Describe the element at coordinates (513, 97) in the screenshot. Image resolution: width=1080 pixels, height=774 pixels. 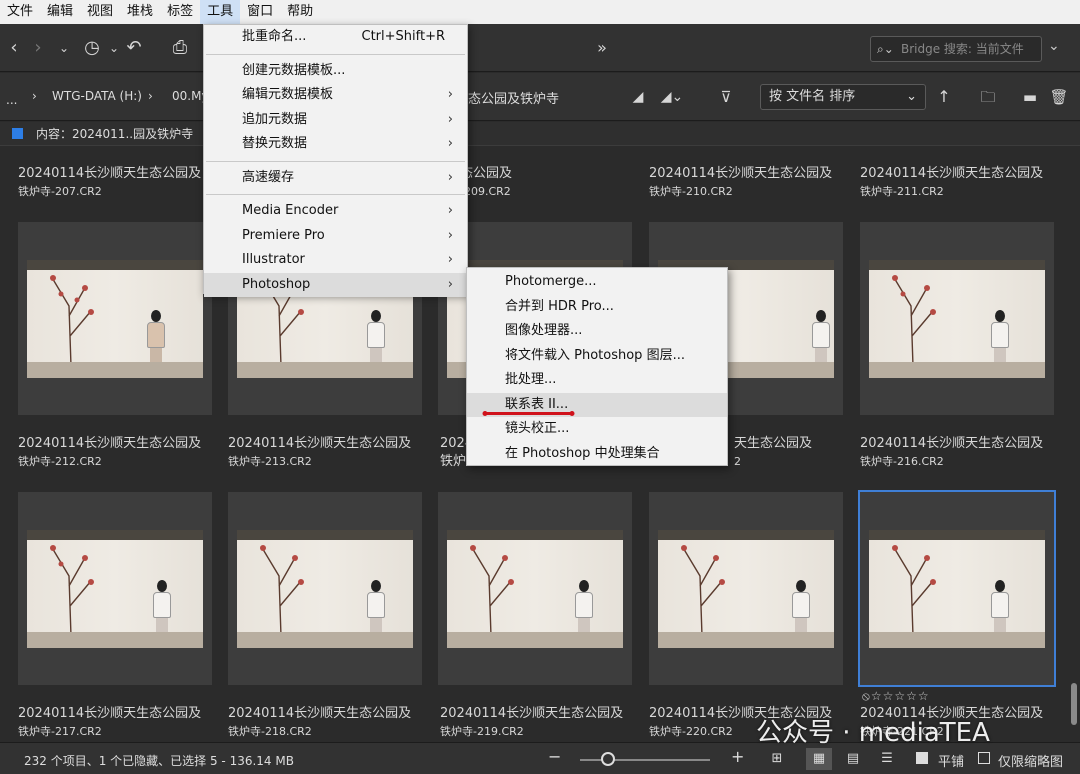
I see `breadcrumb-current-folder: 态公园及铁炉寺` at that location.